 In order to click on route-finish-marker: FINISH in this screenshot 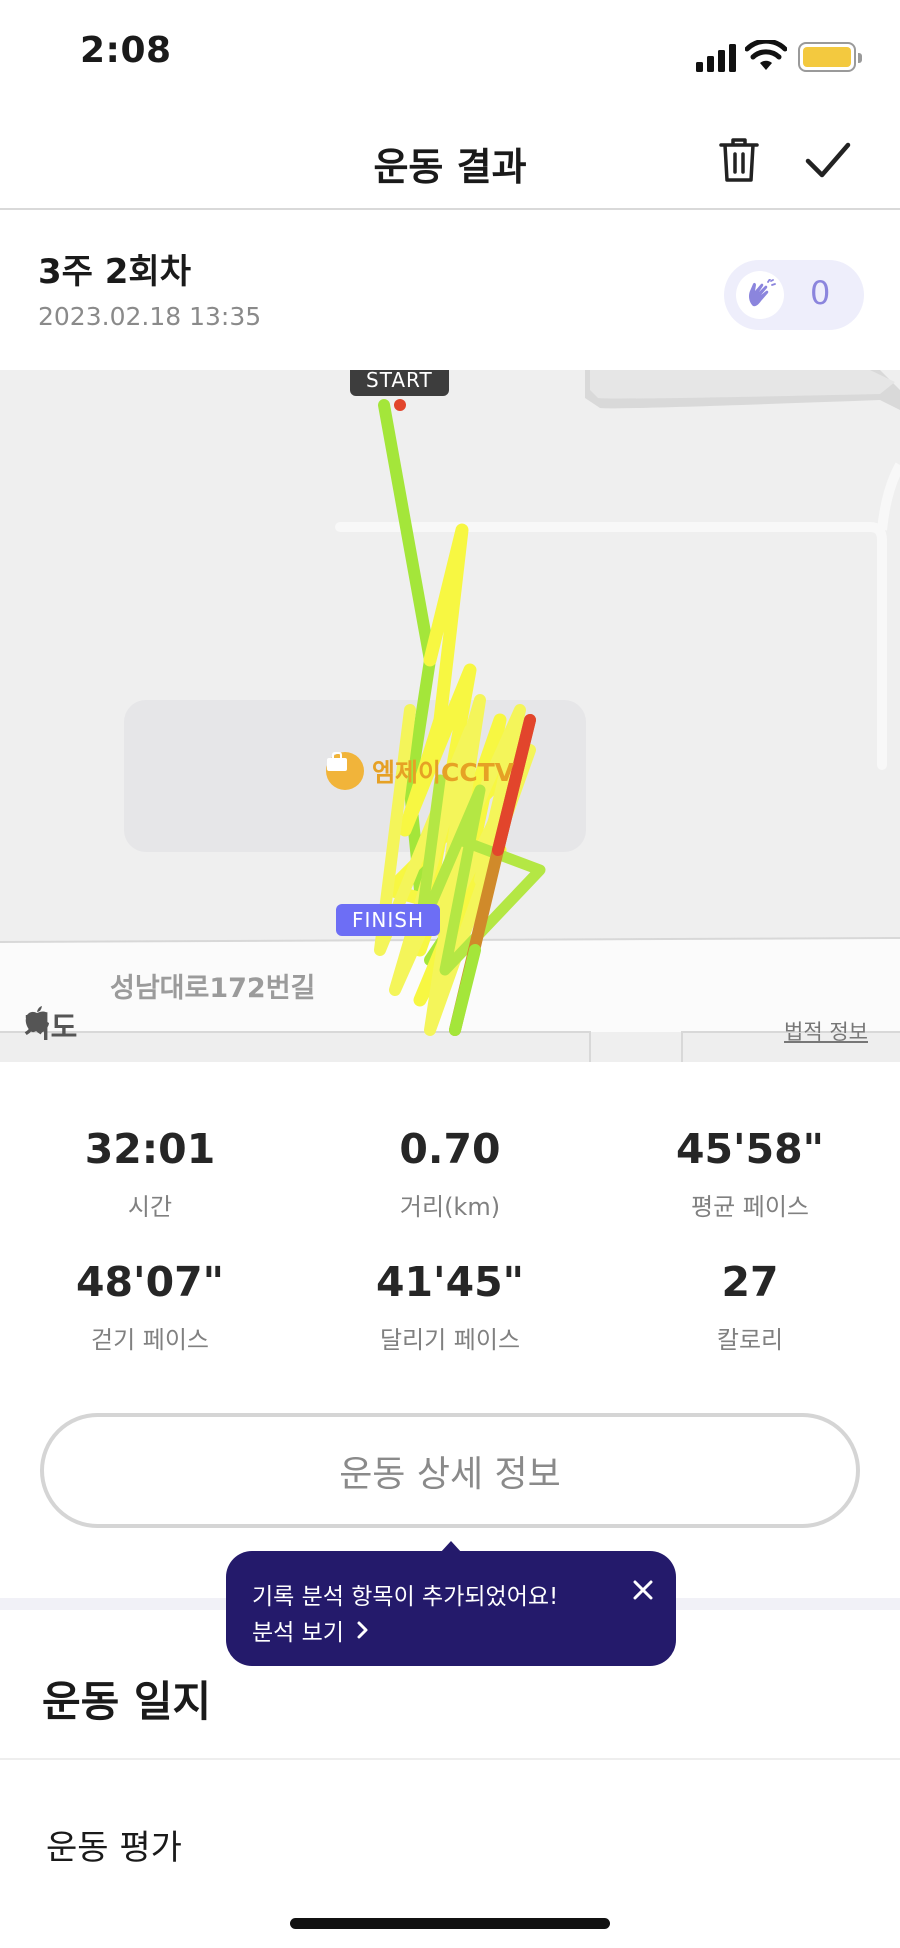, I will do `click(388, 920)`.